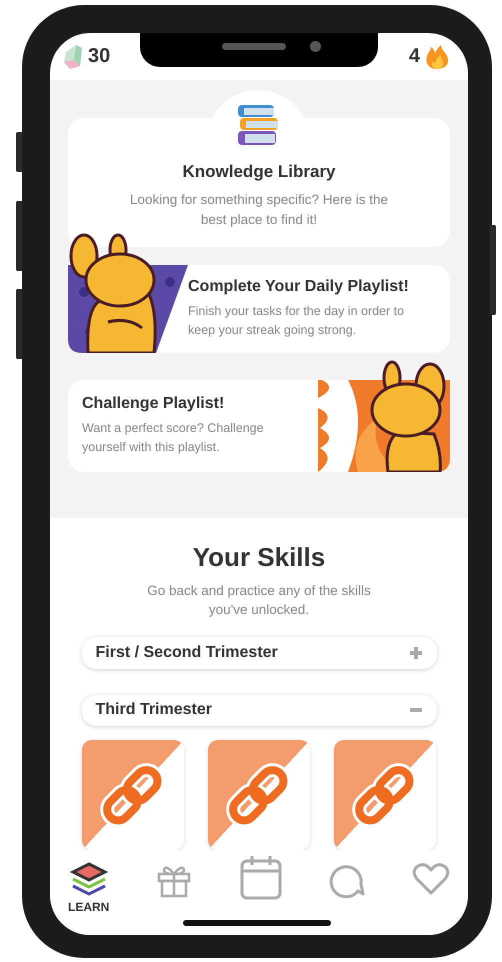 This screenshot has height=962, width=502. Describe the element at coordinates (259, 172) in the screenshot. I see `library-title: Knowledge Library` at that location.